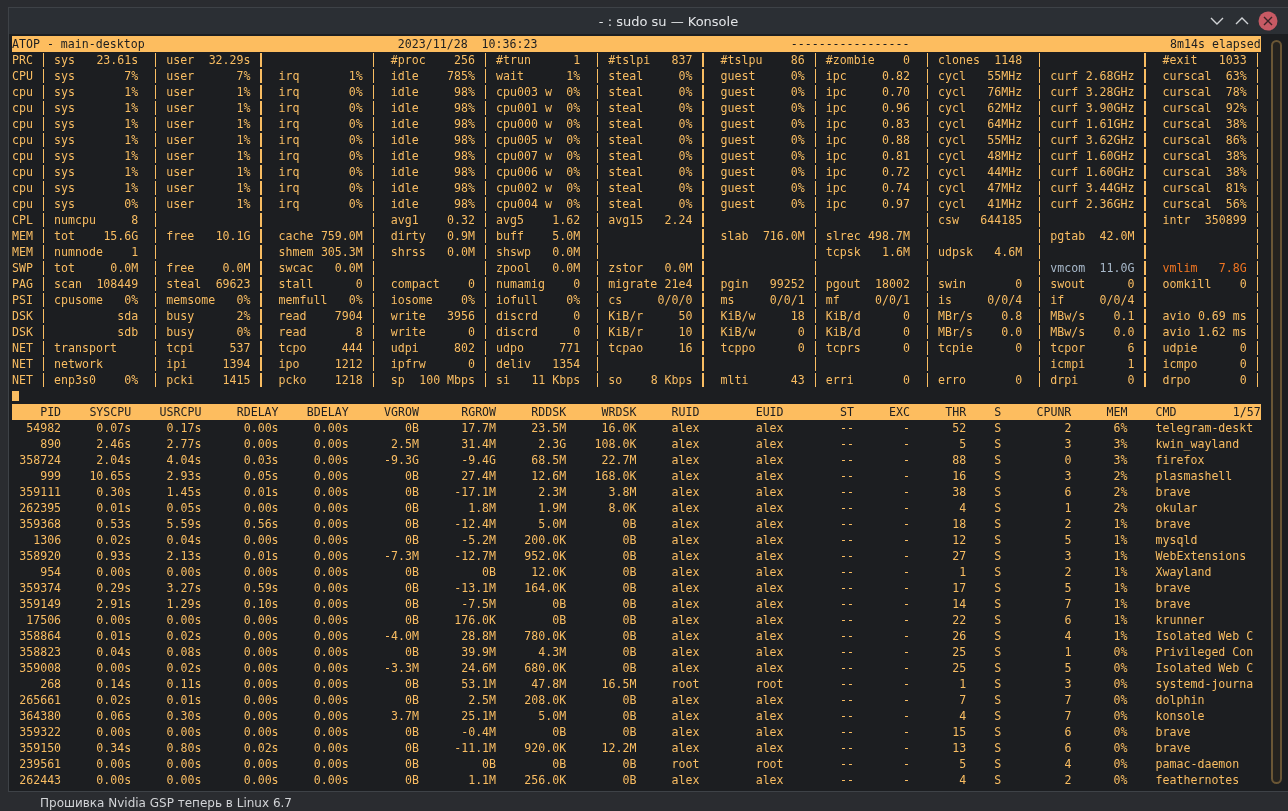 This screenshot has height=811, width=1288. Describe the element at coordinates (261, 556) in the screenshot. I see `table-cell: 0.01s` at that location.